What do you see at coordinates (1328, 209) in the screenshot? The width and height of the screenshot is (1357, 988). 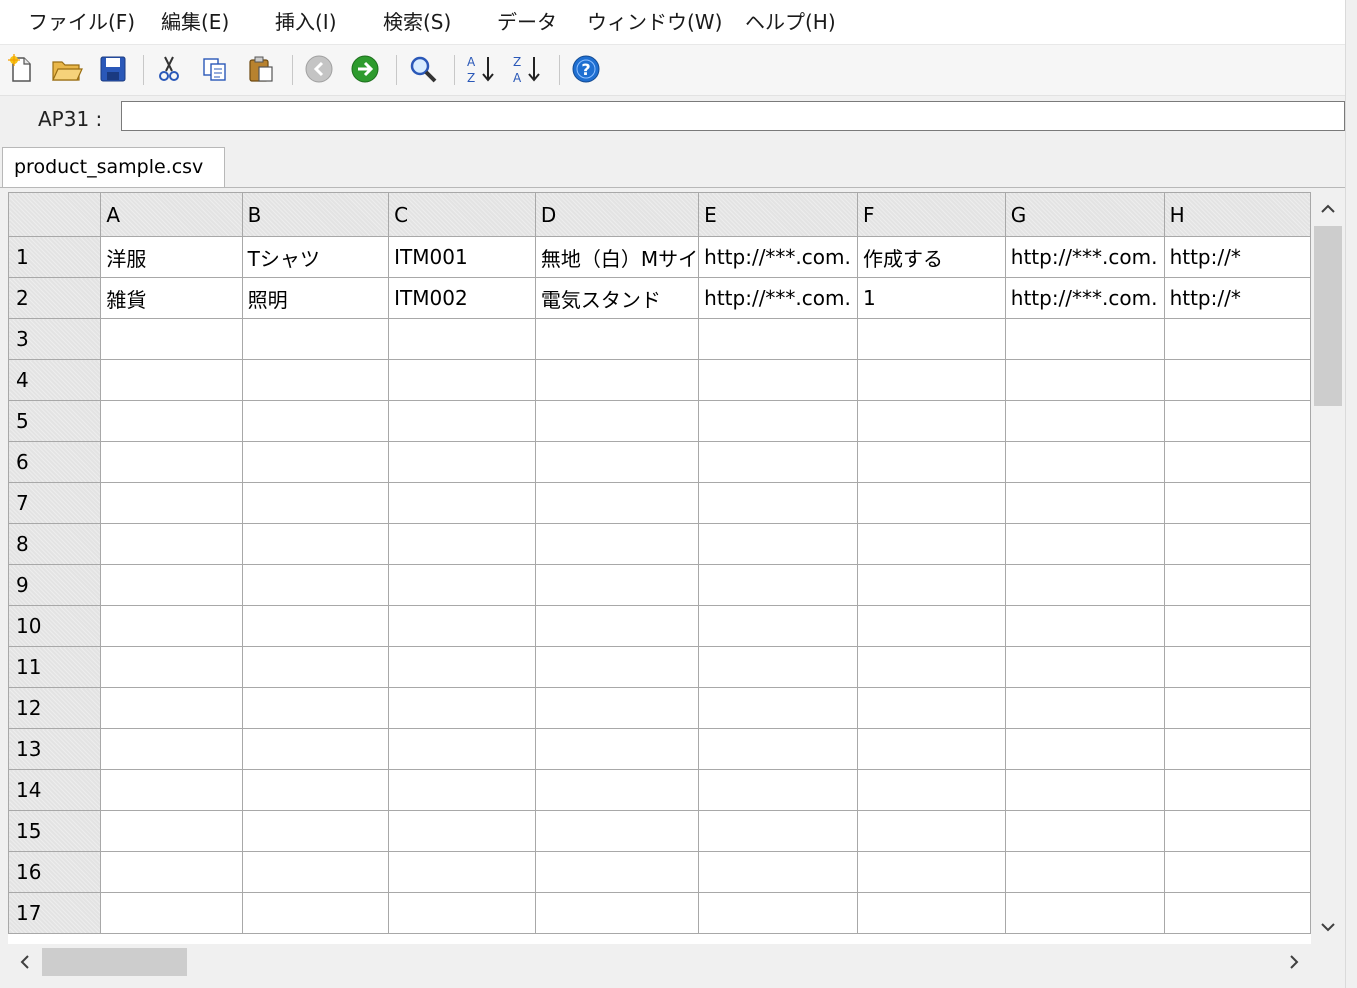 I see `scroll-up-icon` at bounding box center [1328, 209].